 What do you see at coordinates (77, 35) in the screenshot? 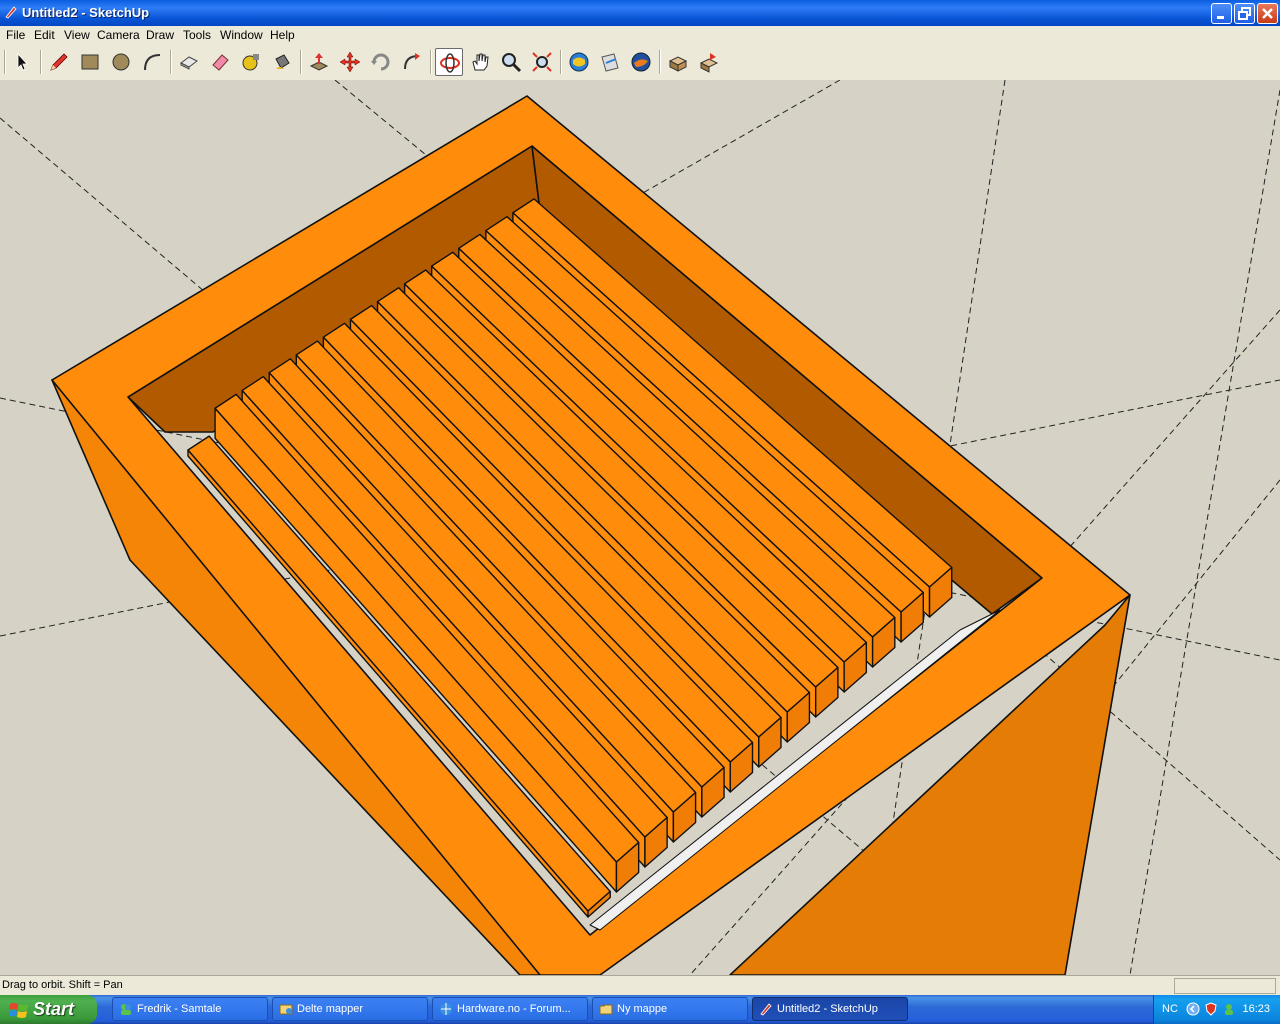
I see `menu-view: View` at bounding box center [77, 35].